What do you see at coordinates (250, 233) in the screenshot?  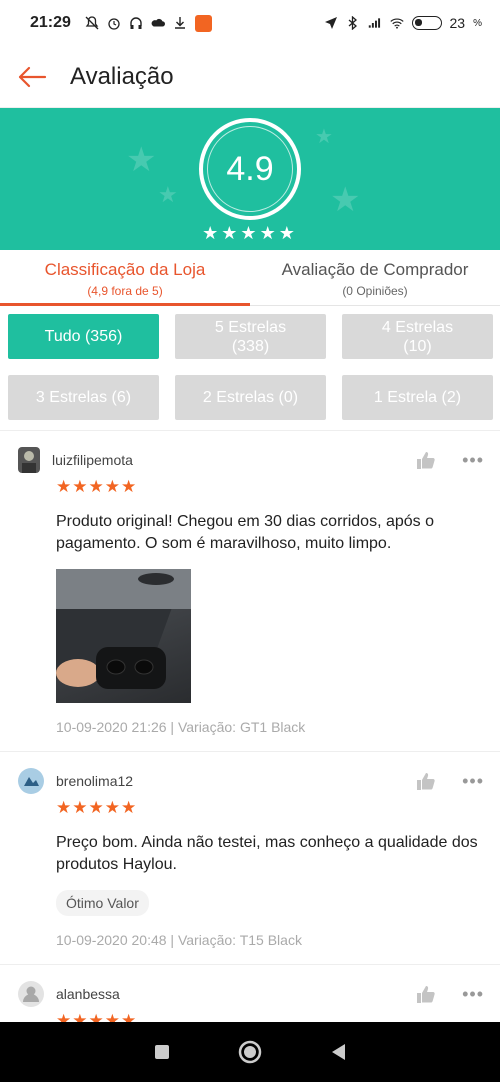 I see `score-stars: ★★★★★` at bounding box center [250, 233].